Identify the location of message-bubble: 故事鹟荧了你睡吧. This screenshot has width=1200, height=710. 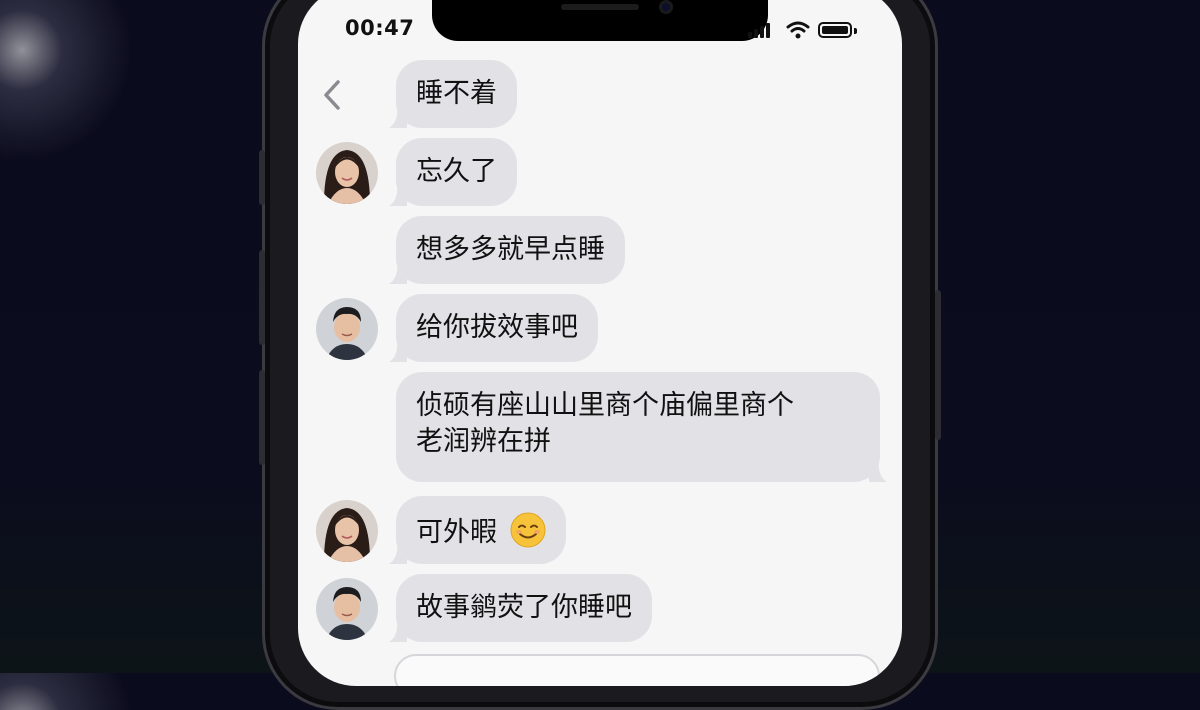
(520, 608).